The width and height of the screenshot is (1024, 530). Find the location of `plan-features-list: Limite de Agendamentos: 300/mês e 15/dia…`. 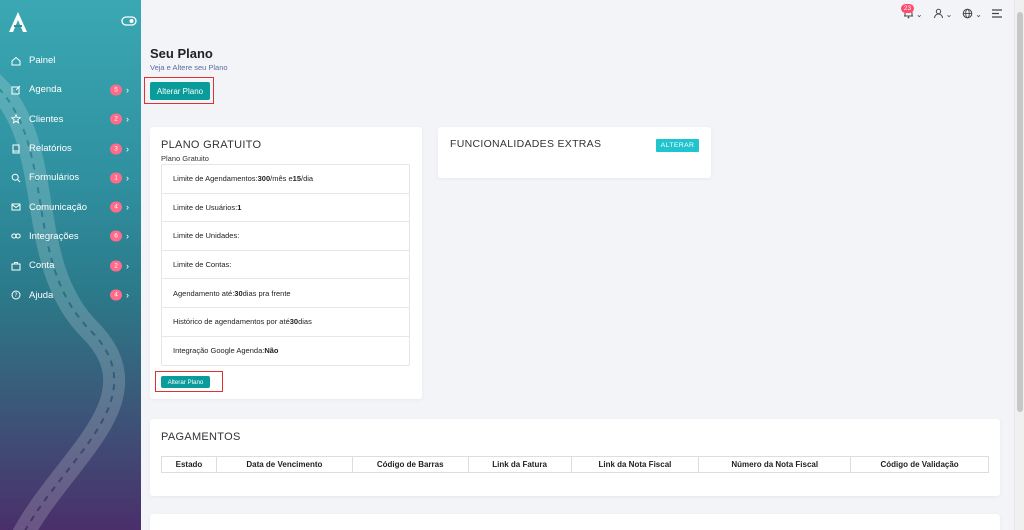

plan-features-list: Limite de Agendamentos: 300/mês e 15/dia… is located at coordinates (285, 265).